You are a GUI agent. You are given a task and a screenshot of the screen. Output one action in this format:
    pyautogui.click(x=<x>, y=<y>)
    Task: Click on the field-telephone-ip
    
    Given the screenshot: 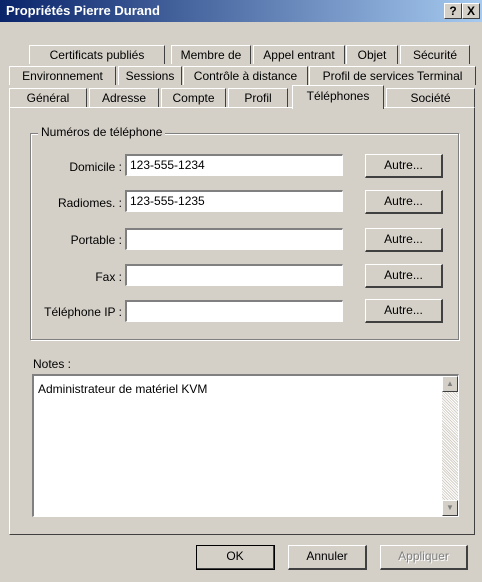 What is the action you would take?
    pyautogui.click(x=234, y=311)
    